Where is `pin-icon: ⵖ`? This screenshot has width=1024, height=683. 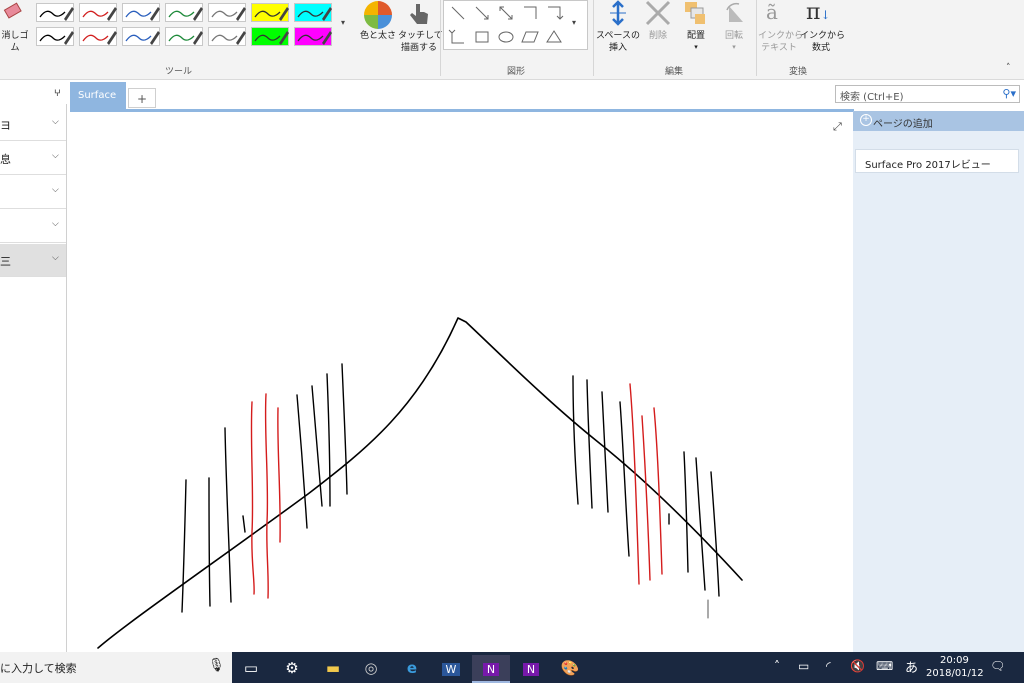
pin-icon: ⵖ is located at coordinates (57, 94).